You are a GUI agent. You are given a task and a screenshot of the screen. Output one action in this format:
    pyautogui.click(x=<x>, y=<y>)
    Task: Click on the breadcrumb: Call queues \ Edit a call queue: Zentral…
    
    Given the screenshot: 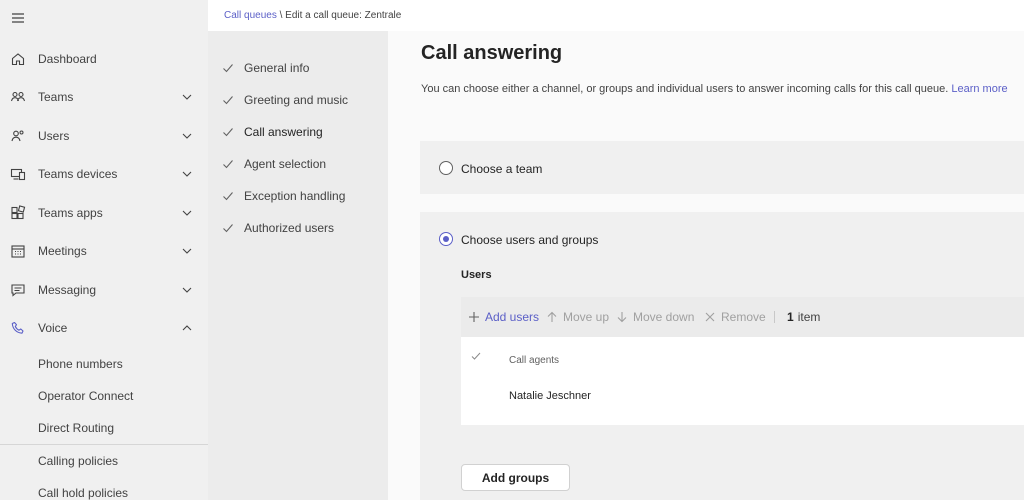 What is the action you would take?
    pyautogui.click(x=312, y=15)
    